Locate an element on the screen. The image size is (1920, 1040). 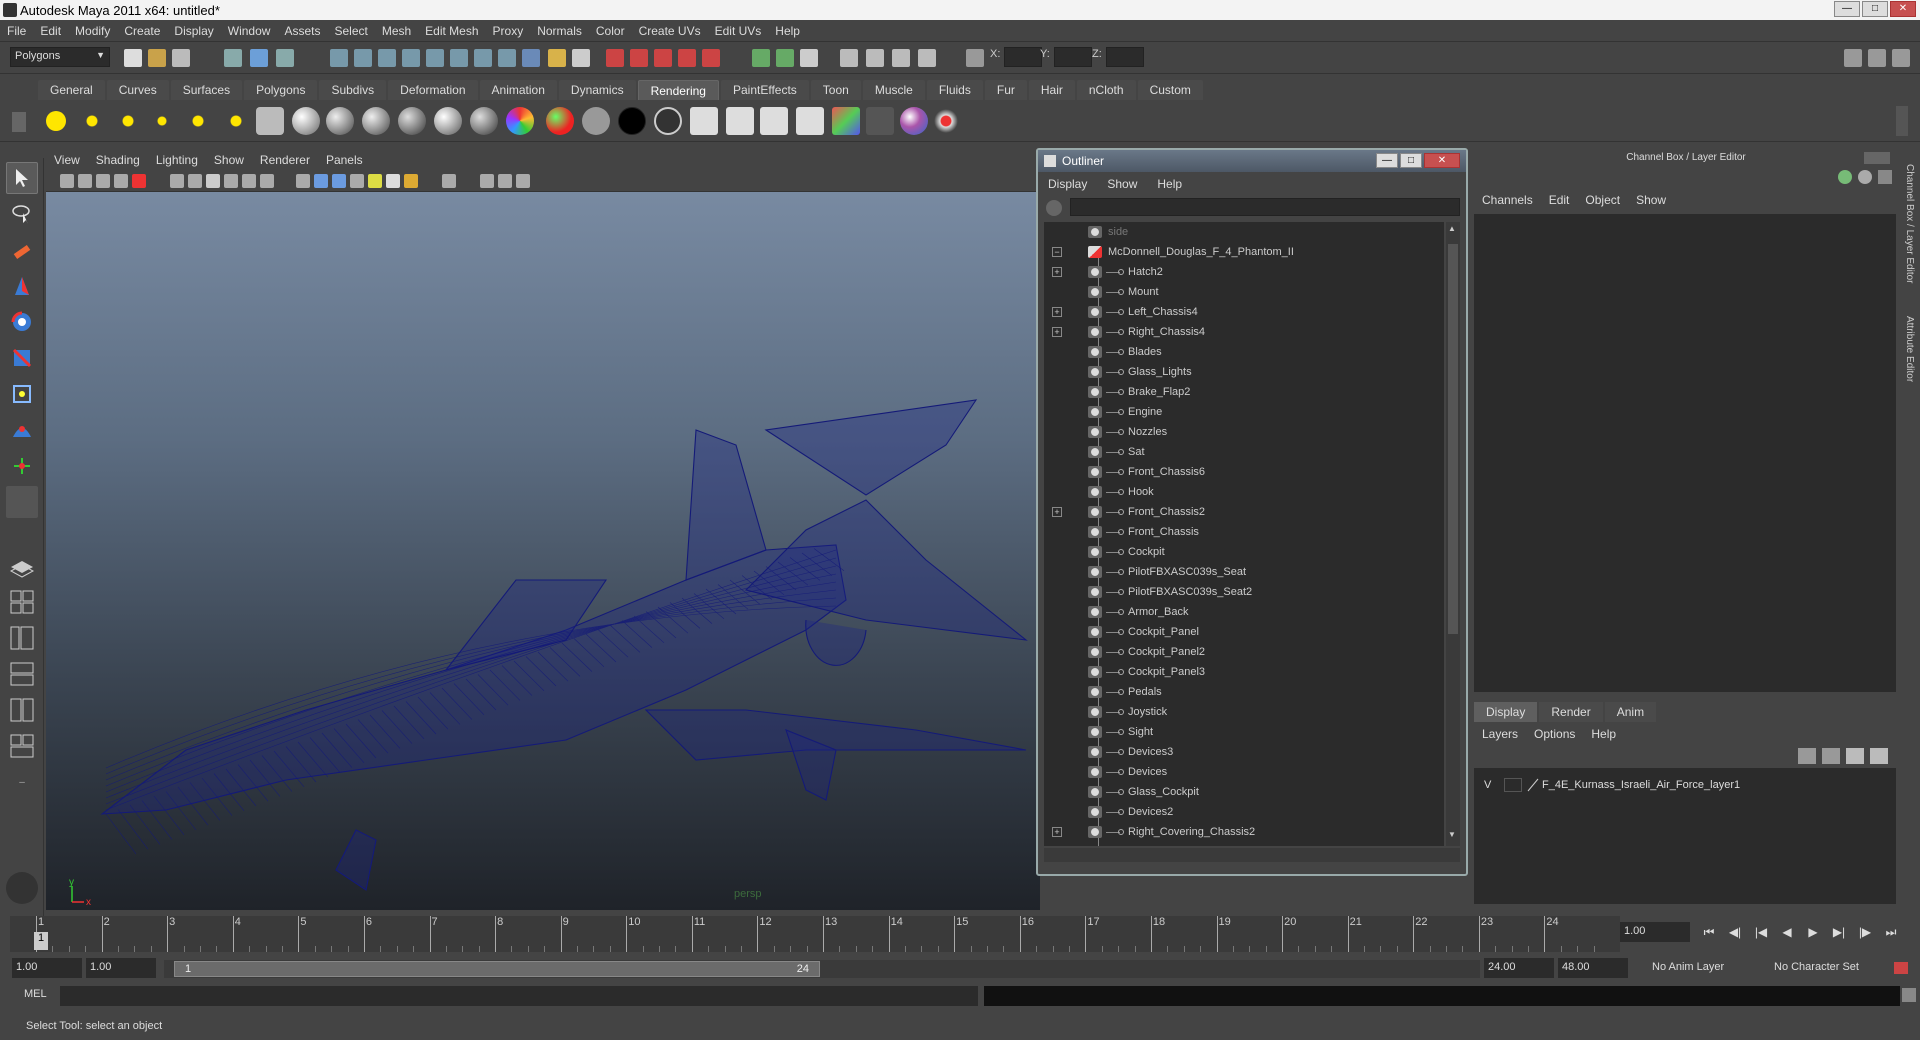
outliner-item: Devices3 is located at coordinates (1244, 752).